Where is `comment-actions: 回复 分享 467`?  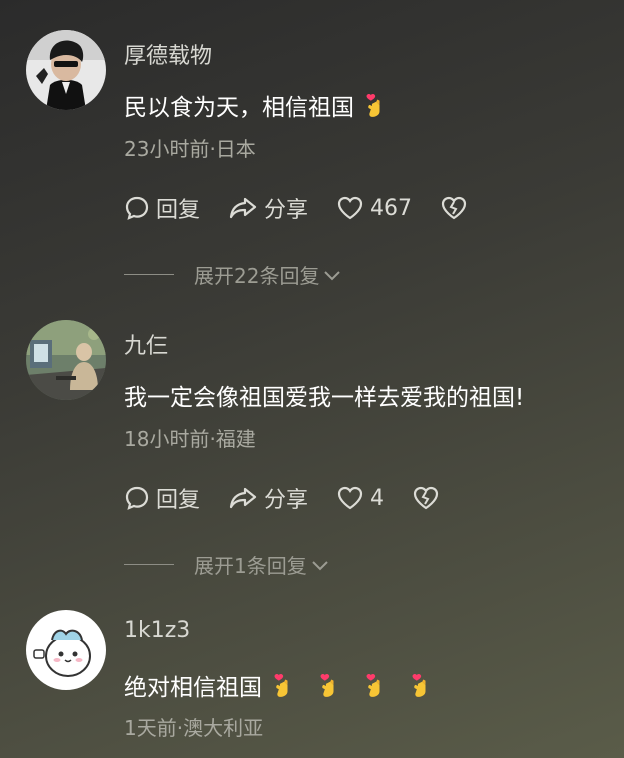
comment-actions: 回复 分享 467 is located at coordinates (313, 208).